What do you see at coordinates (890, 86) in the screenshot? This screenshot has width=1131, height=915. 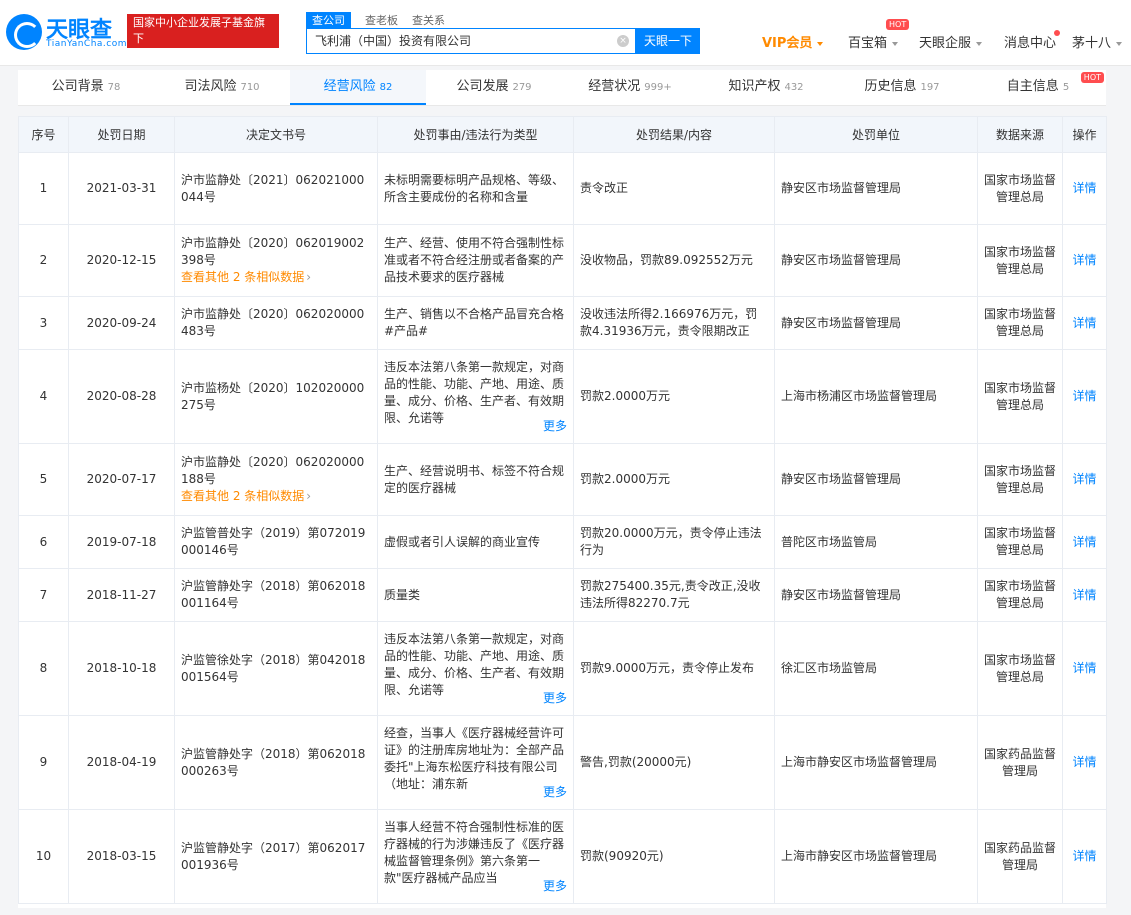 I see `tab-label: 历史信息` at bounding box center [890, 86].